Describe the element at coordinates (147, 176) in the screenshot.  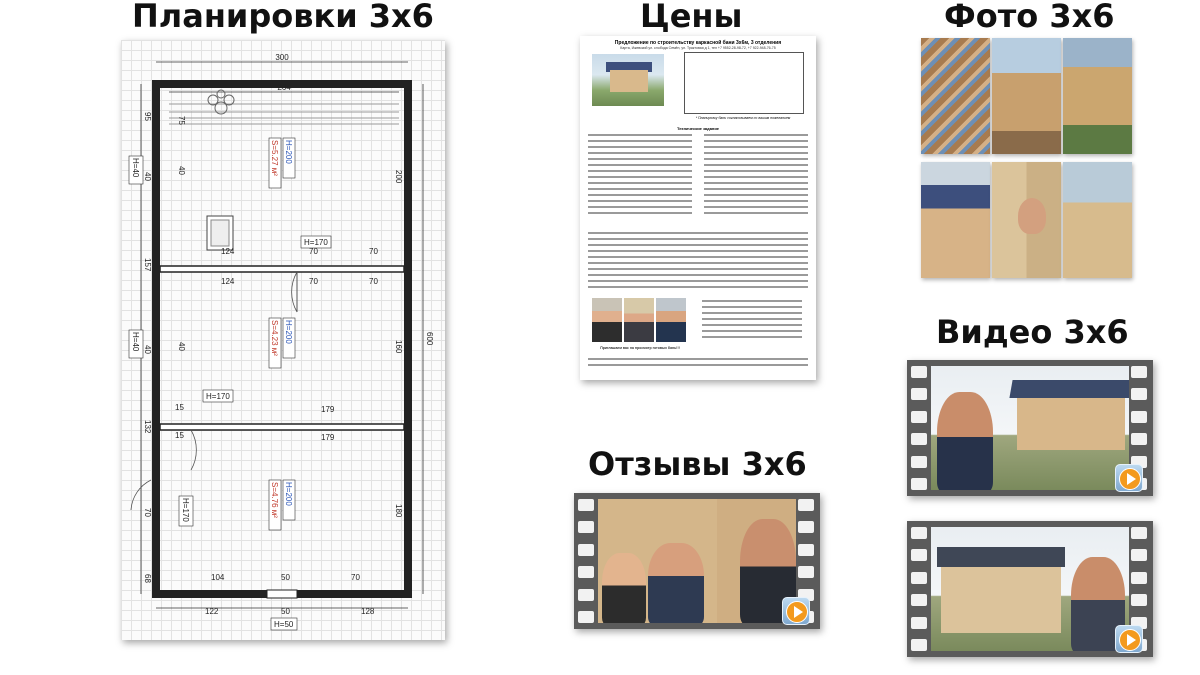
I see `dim-left-40a: 40` at that location.